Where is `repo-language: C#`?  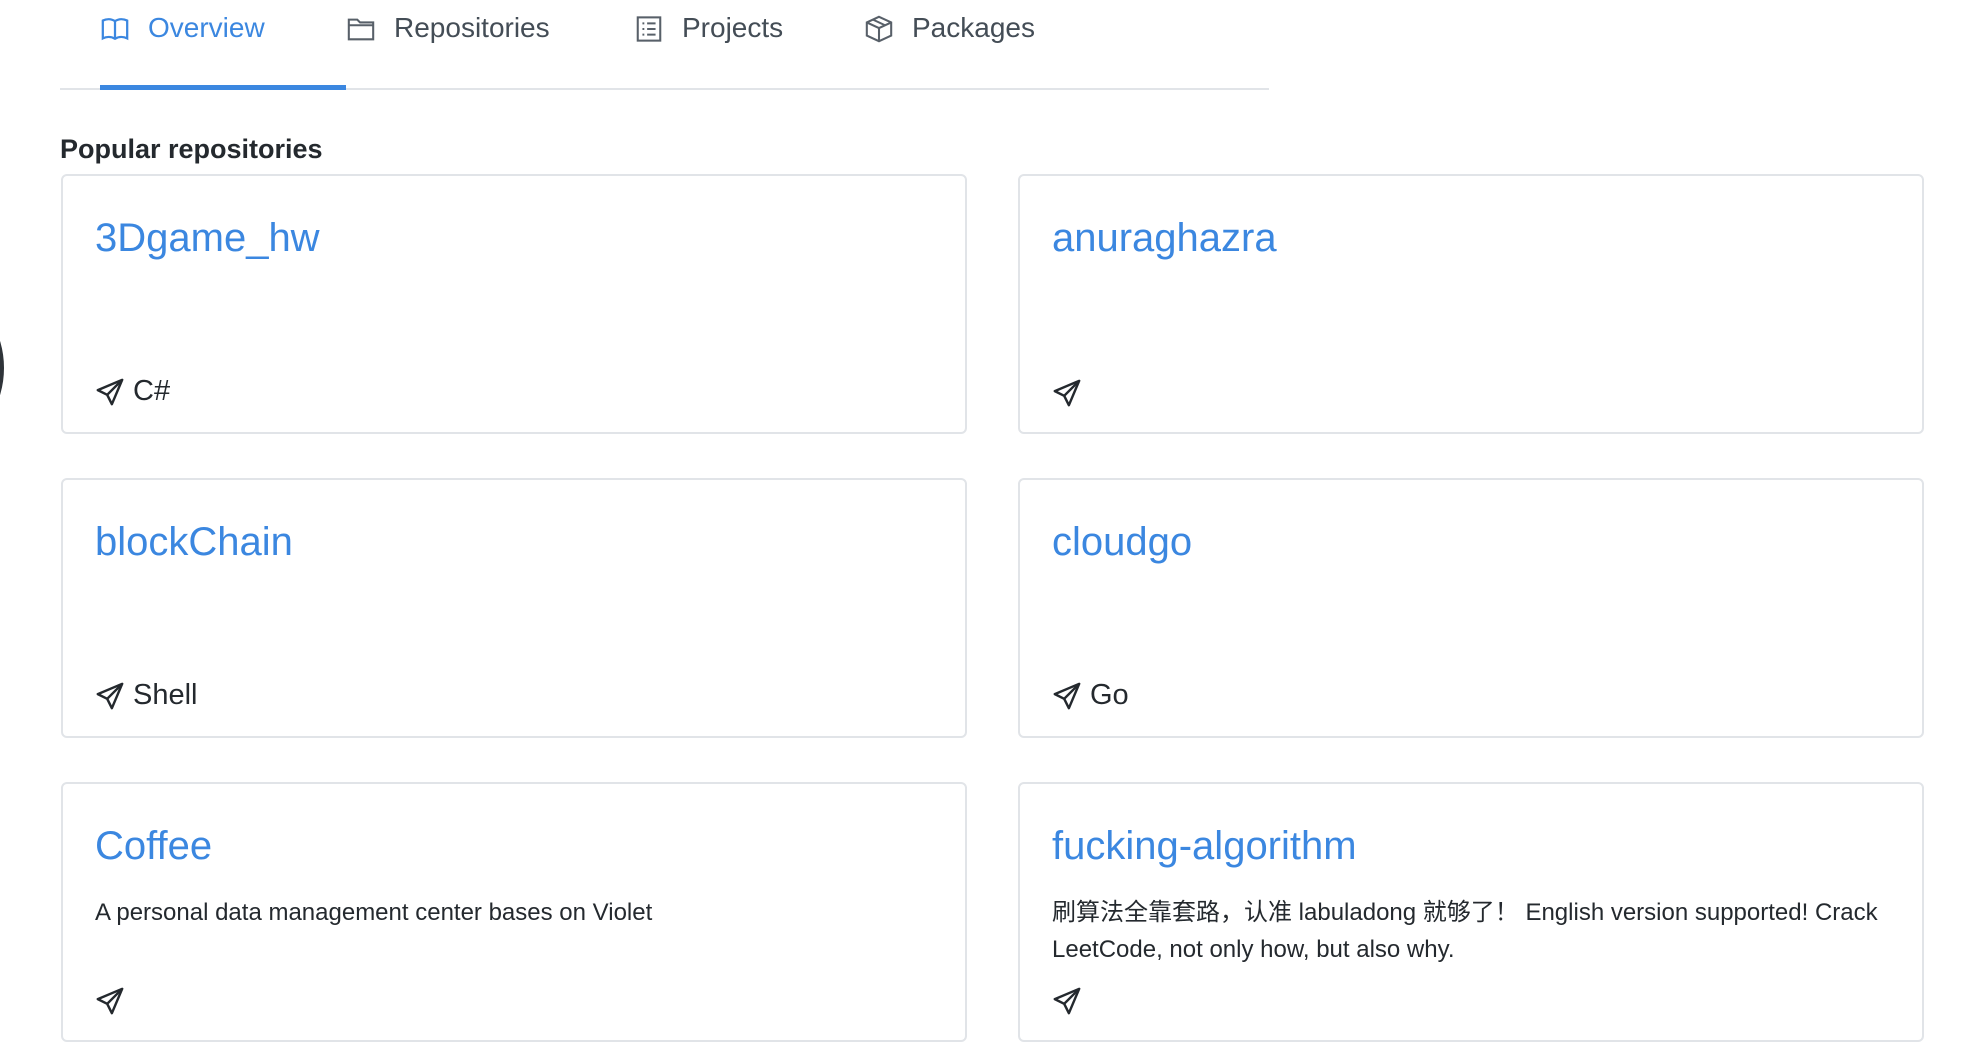 repo-language: C# is located at coordinates (152, 391).